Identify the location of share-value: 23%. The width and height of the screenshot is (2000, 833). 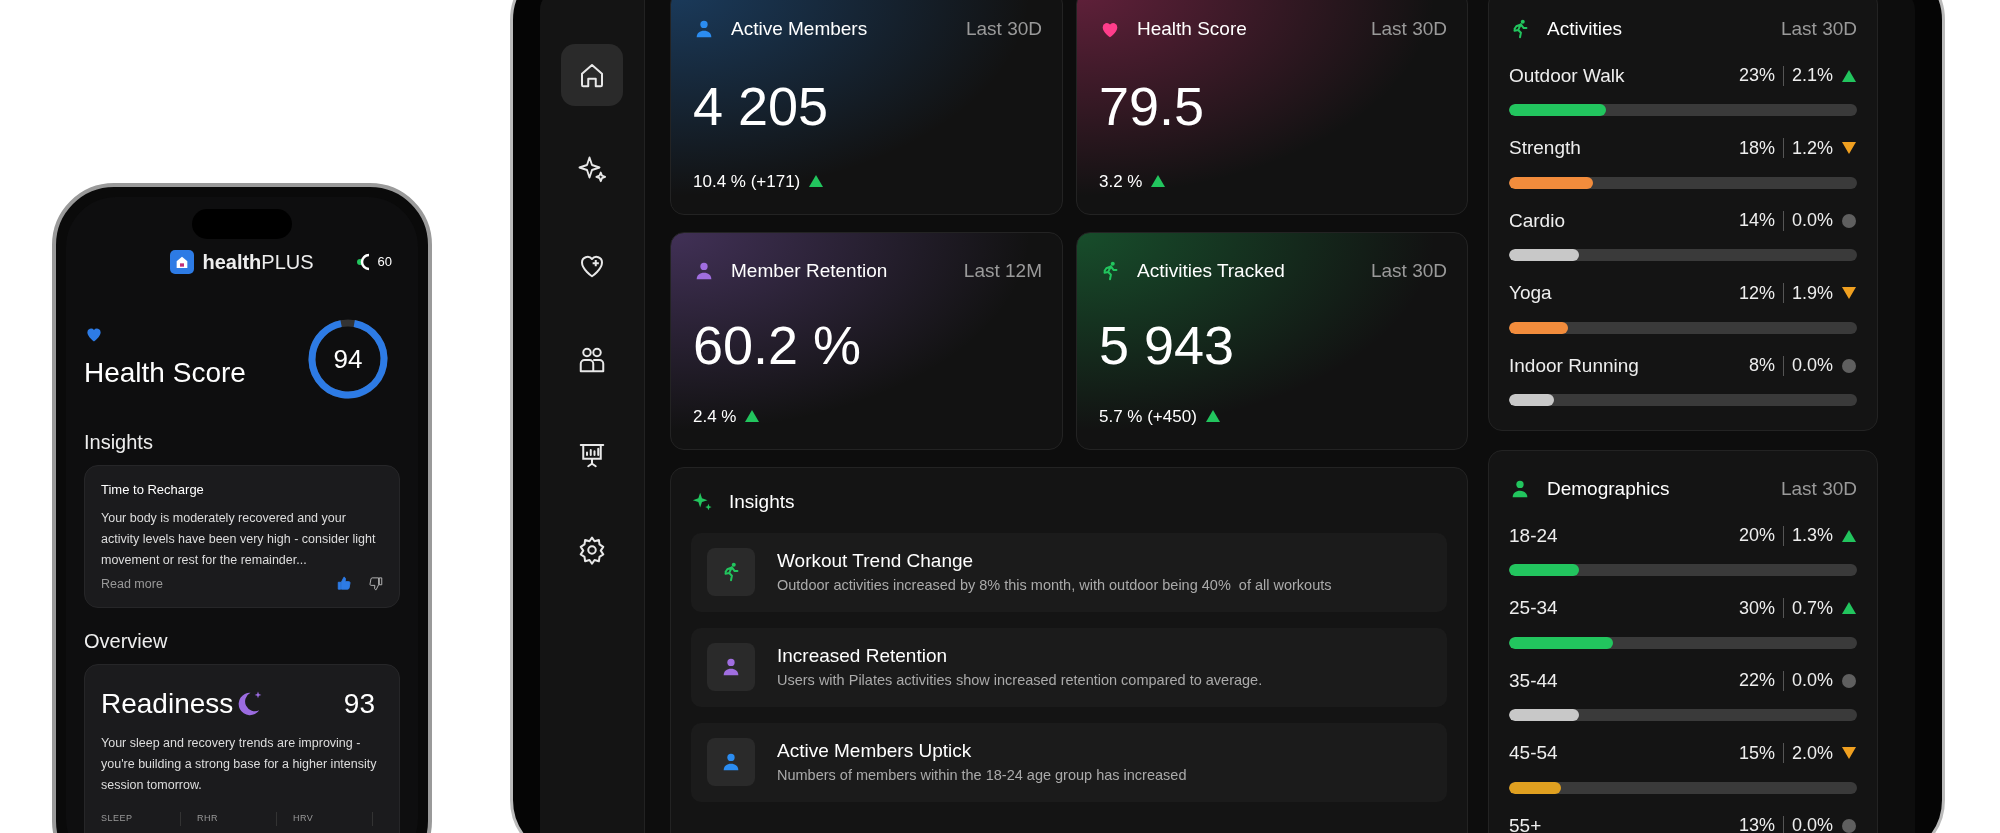
(1756, 76).